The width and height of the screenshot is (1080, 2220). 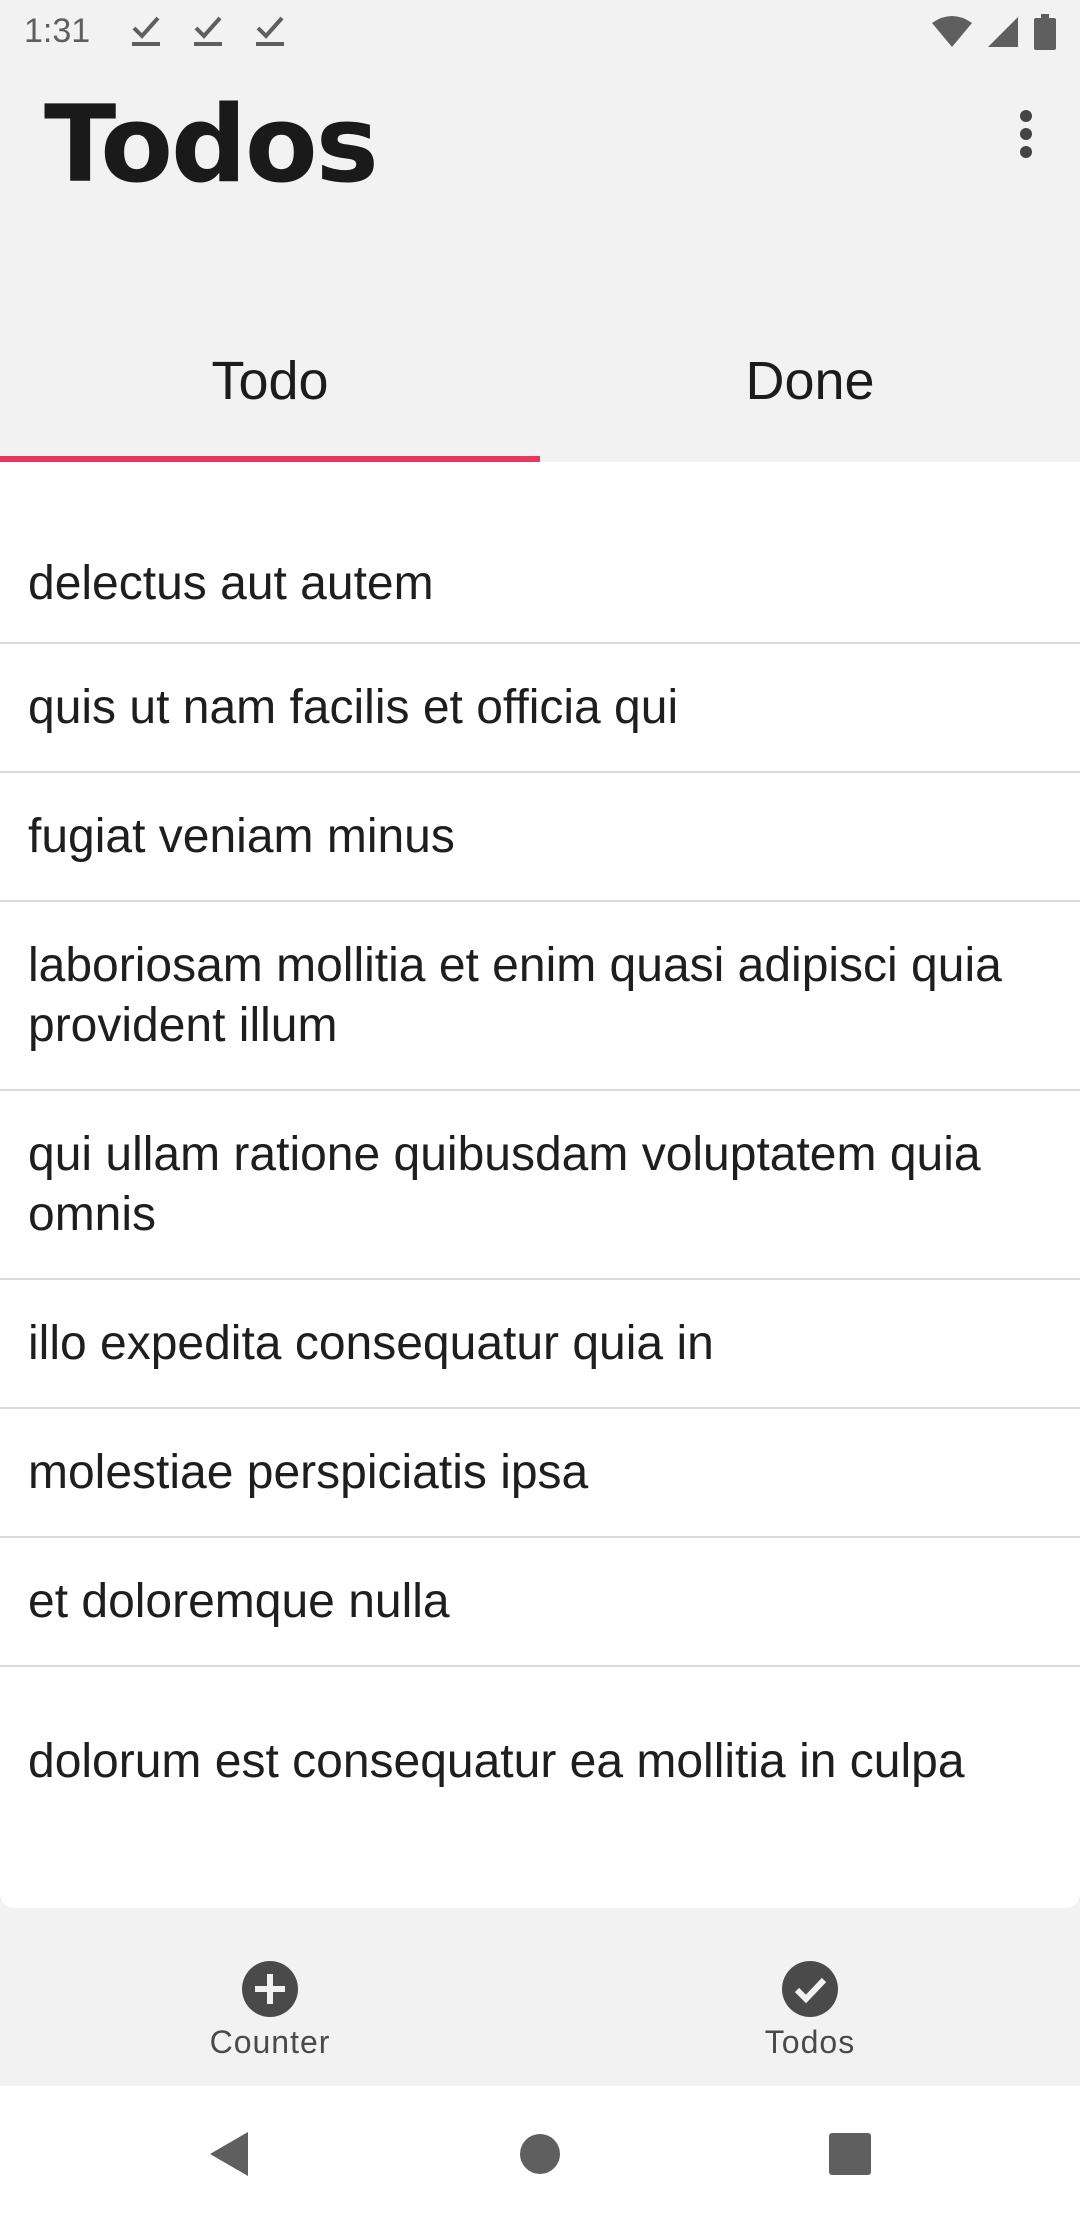 What do you see at coordinates (270, 381) in the screenshot?
I see `tab-todo: Todo` at bounding box center [270, 381].